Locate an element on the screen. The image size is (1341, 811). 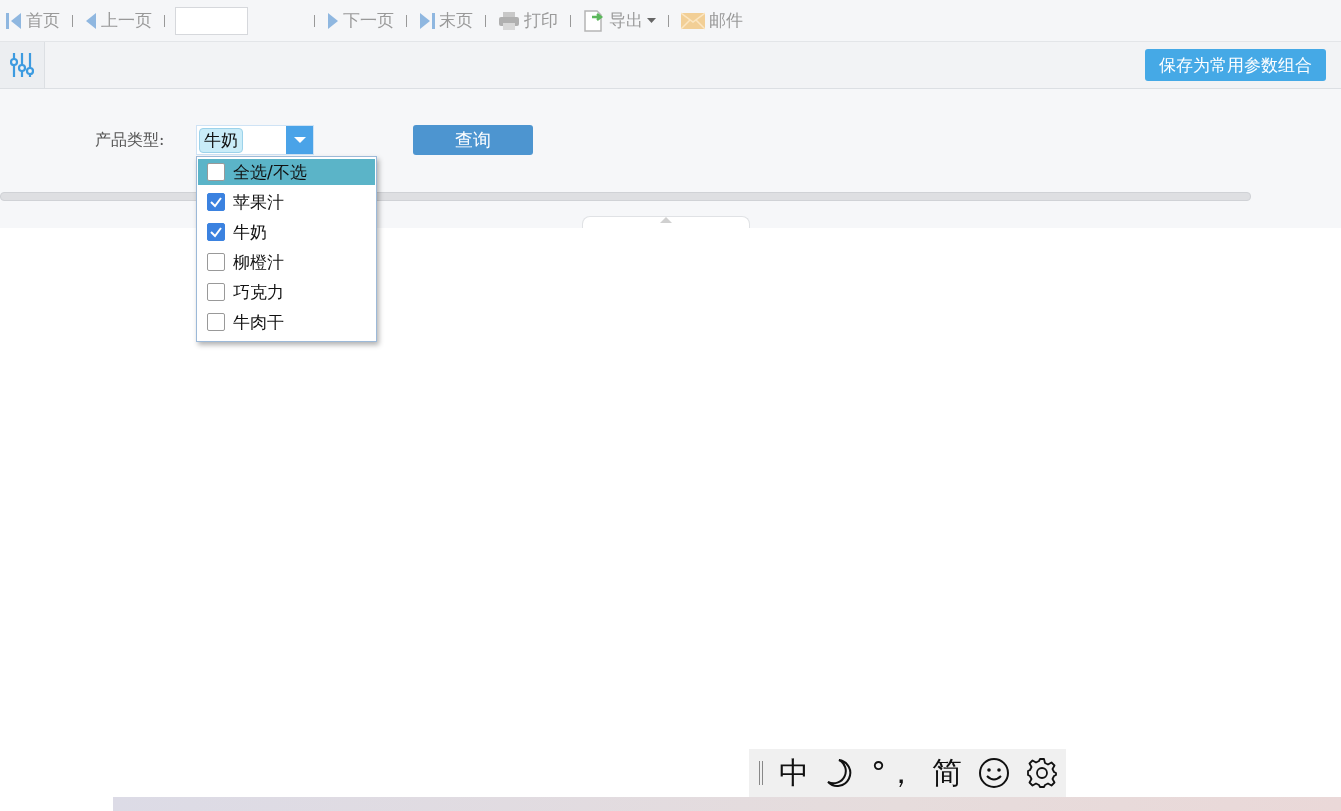
export-document-icon is located at coordinates (594, 20).